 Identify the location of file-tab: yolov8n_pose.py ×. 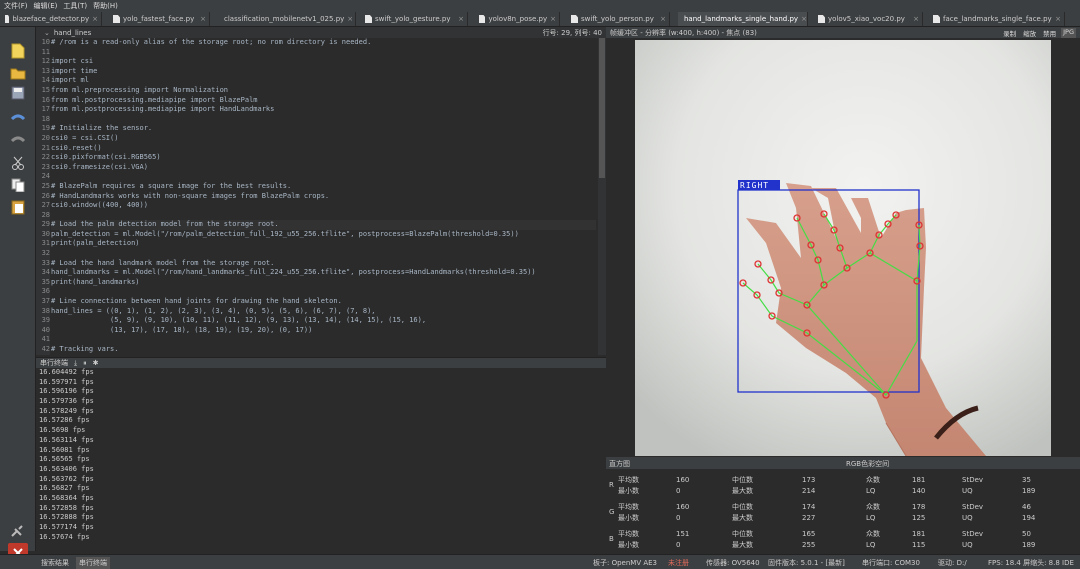
(518, 19).